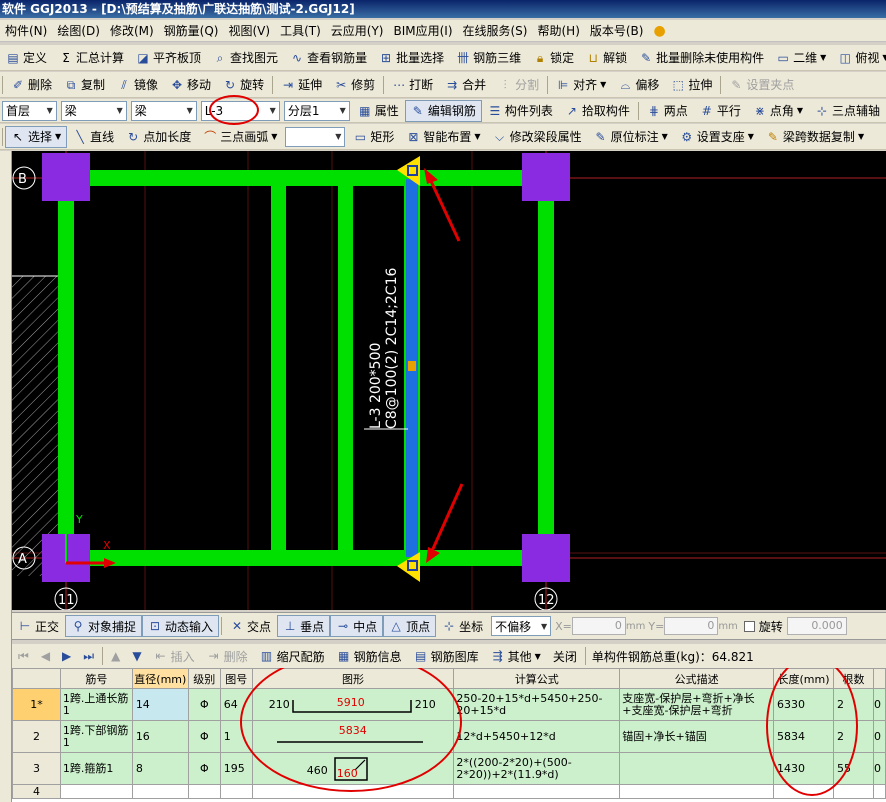 The height and width of the screenshot is (802, 886). Describe the element at coordinates (520, 111) in the screenshot. I see `member-list-button: ☰ 构件列表` at that location.